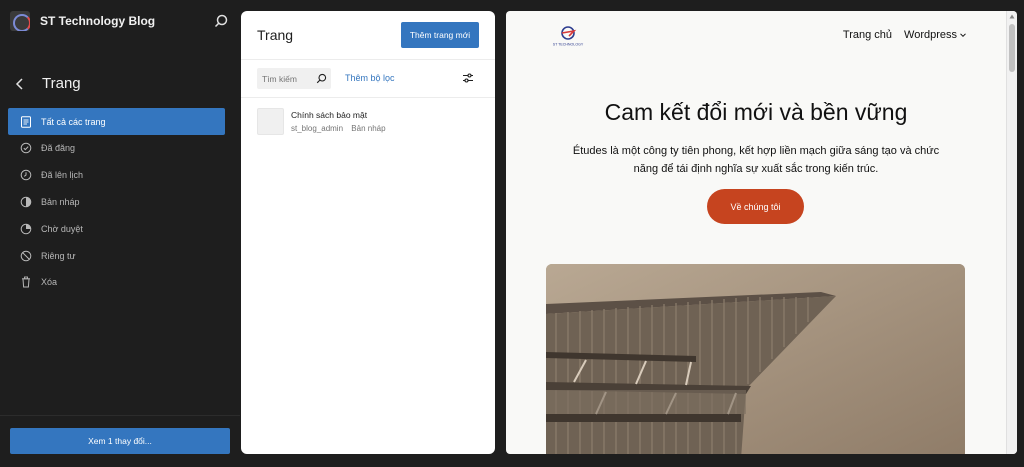  What do you see at coordinates (116, 175) in the screenshot?
I see `sidebar-item-scheduled: Đã lên lịch` at bounding box center [116, 175].